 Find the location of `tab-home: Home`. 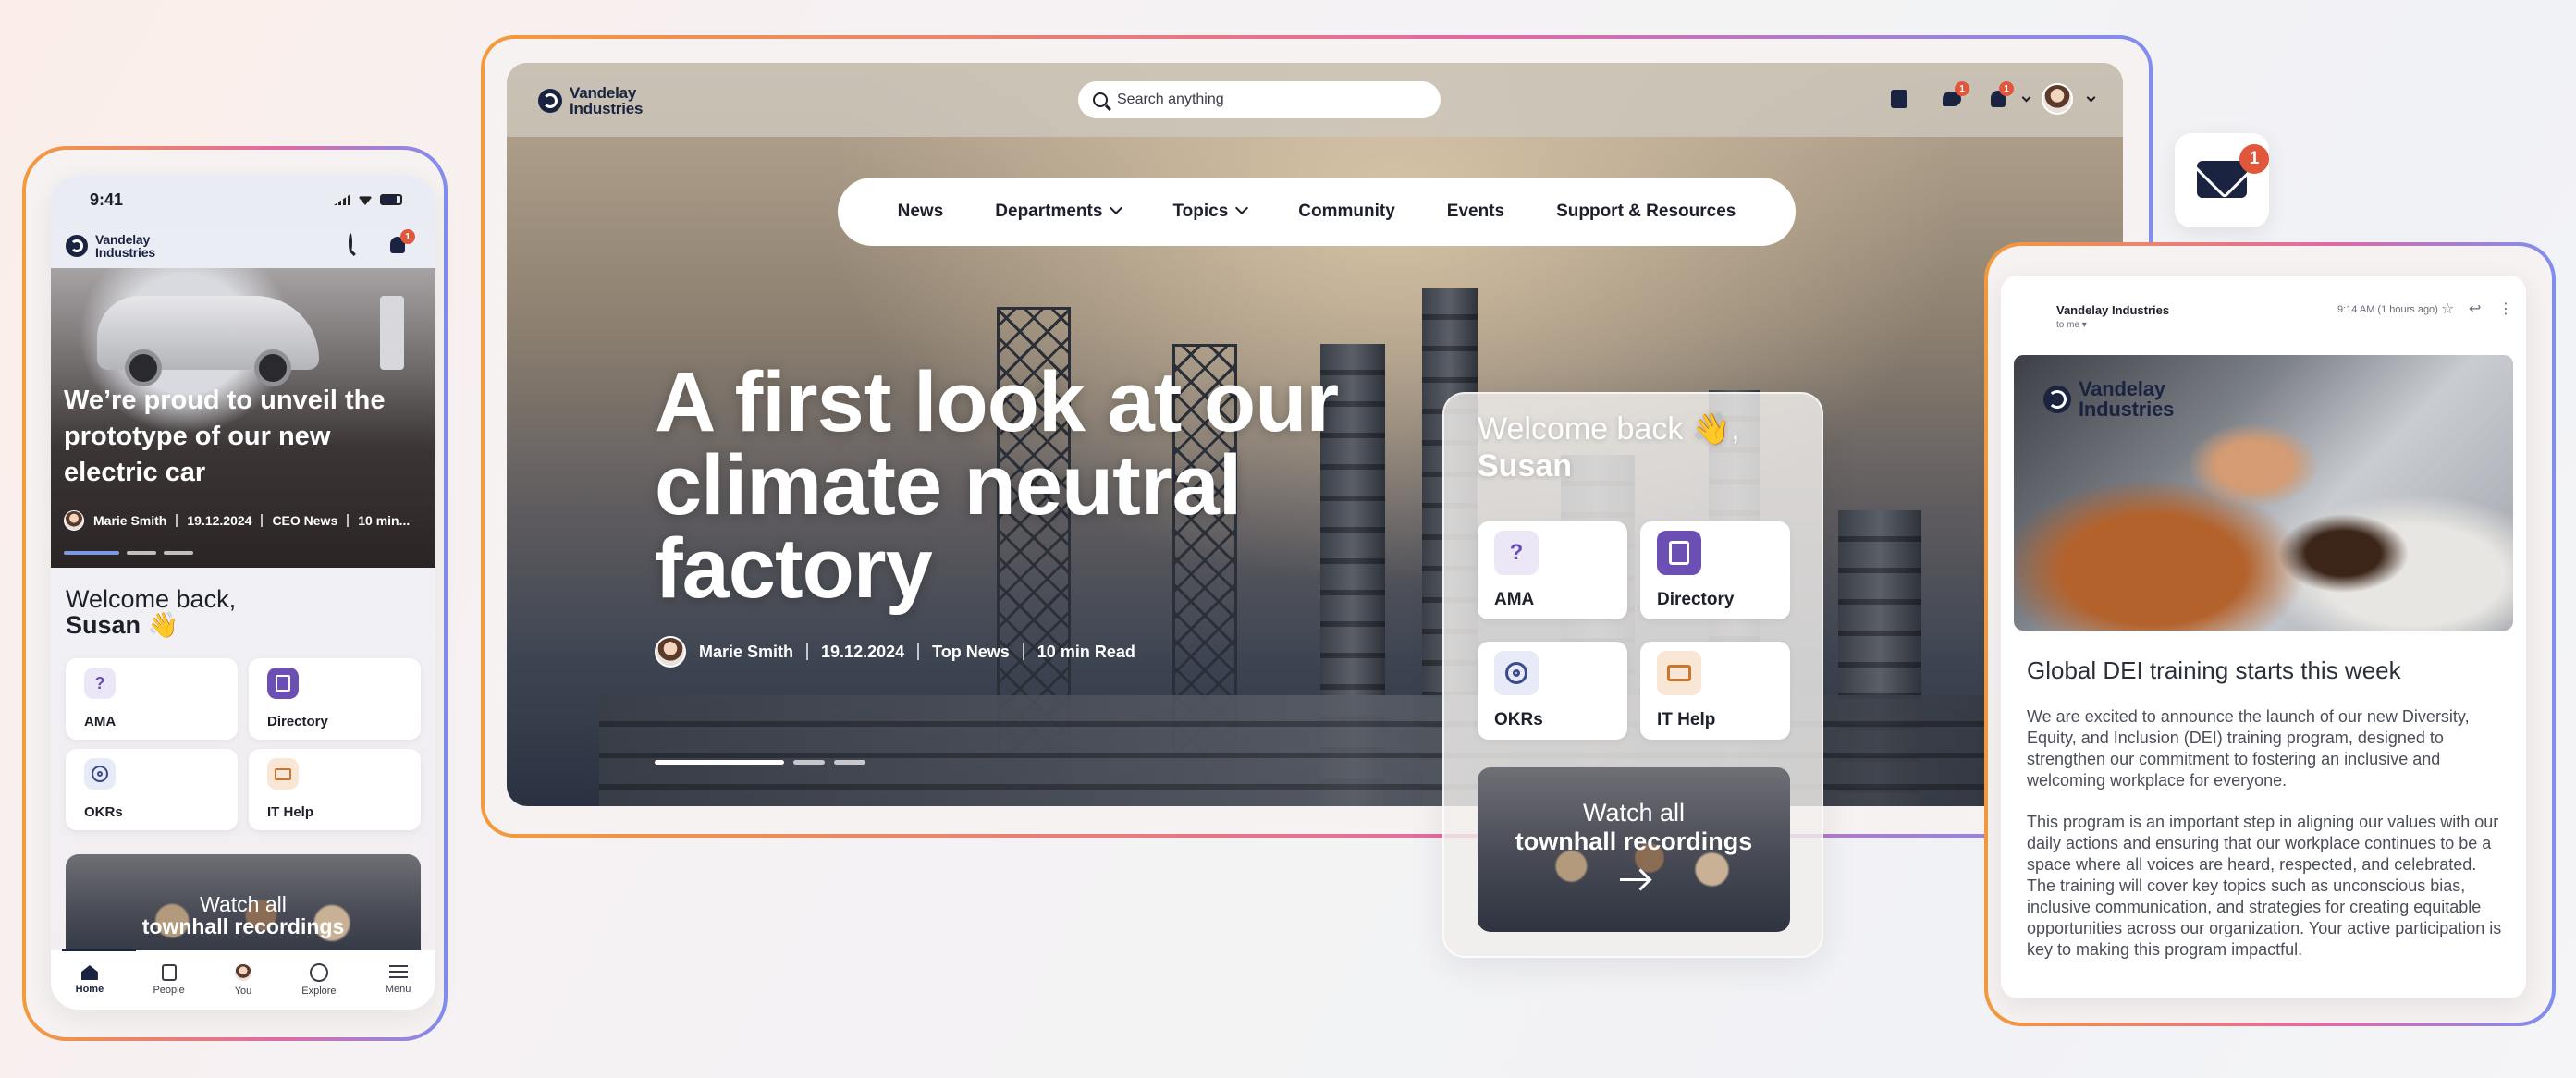

tab-home: Home is located at coordinates (90, 980).